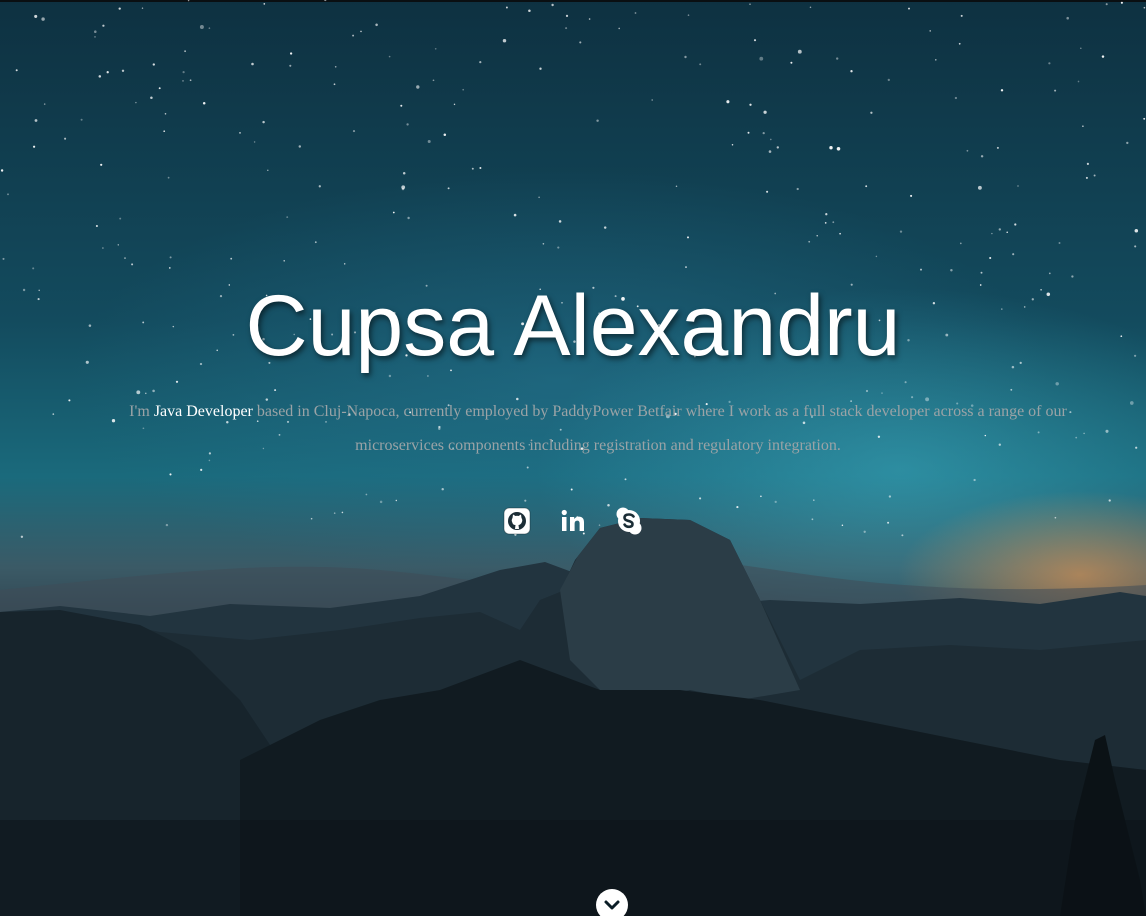 The height and width of the screenshot is (916, 1146). Describe the element at coordinates (612, 905) in the screenshot. I see `chevron-down-icon` at that location.